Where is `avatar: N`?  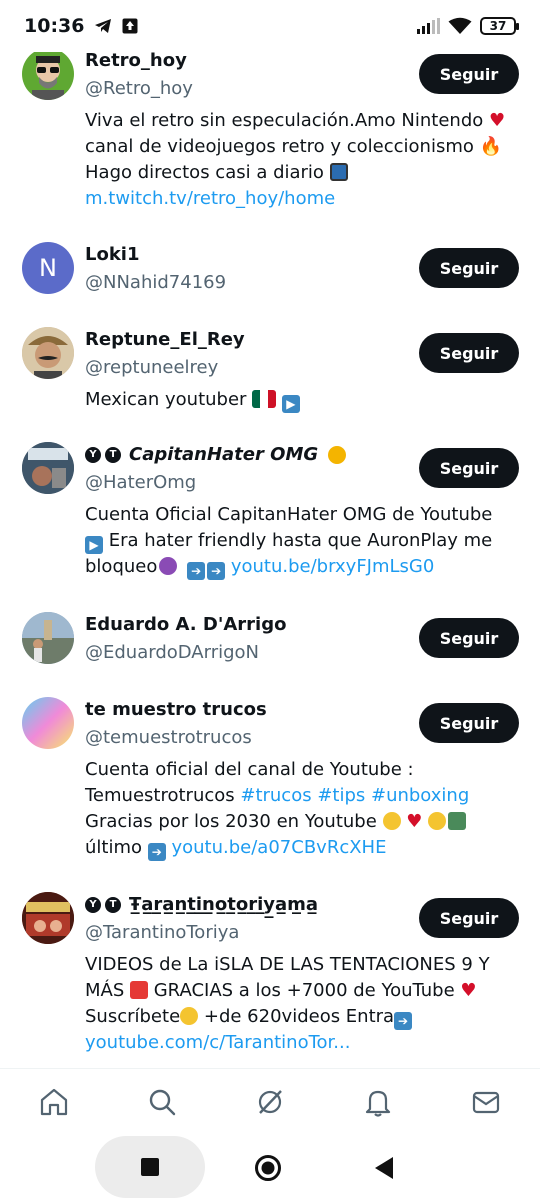 avatar: N is located at coordinates (48, 268).